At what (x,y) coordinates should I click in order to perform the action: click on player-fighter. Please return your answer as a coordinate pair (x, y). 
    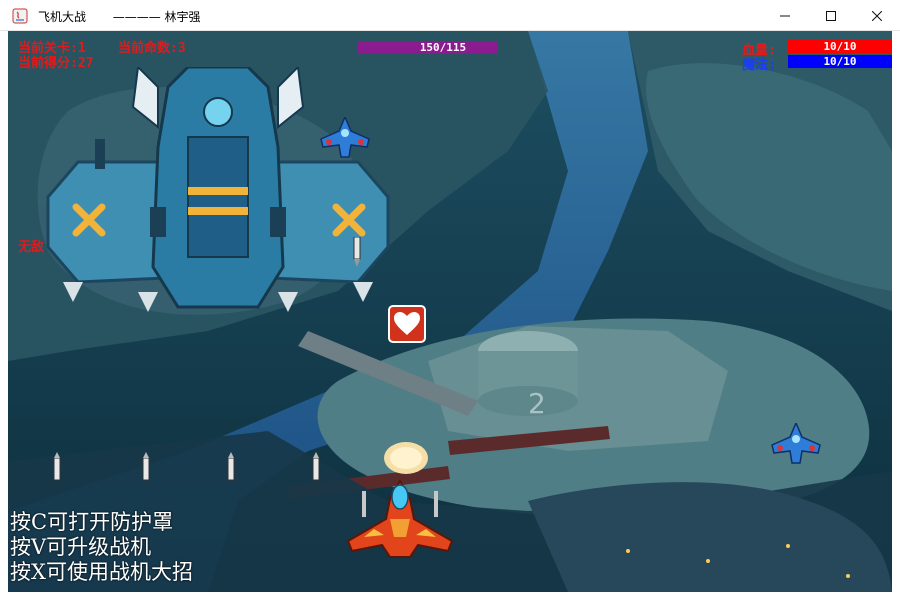
    Looking at the image, I should click on (400, 518).